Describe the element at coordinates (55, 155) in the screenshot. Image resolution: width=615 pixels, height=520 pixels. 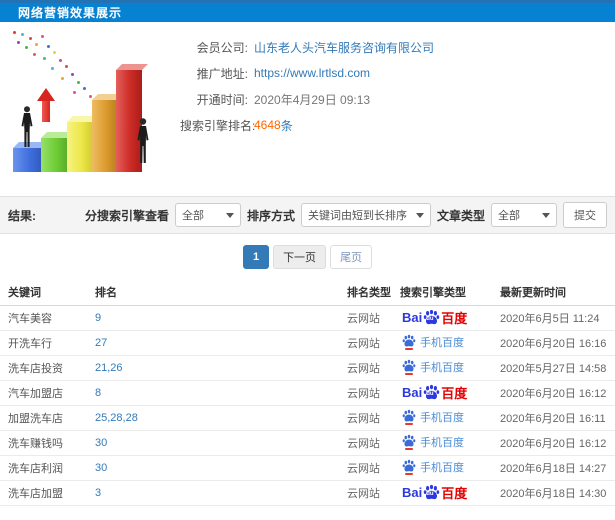
I see `chart-bar-green` at that location.